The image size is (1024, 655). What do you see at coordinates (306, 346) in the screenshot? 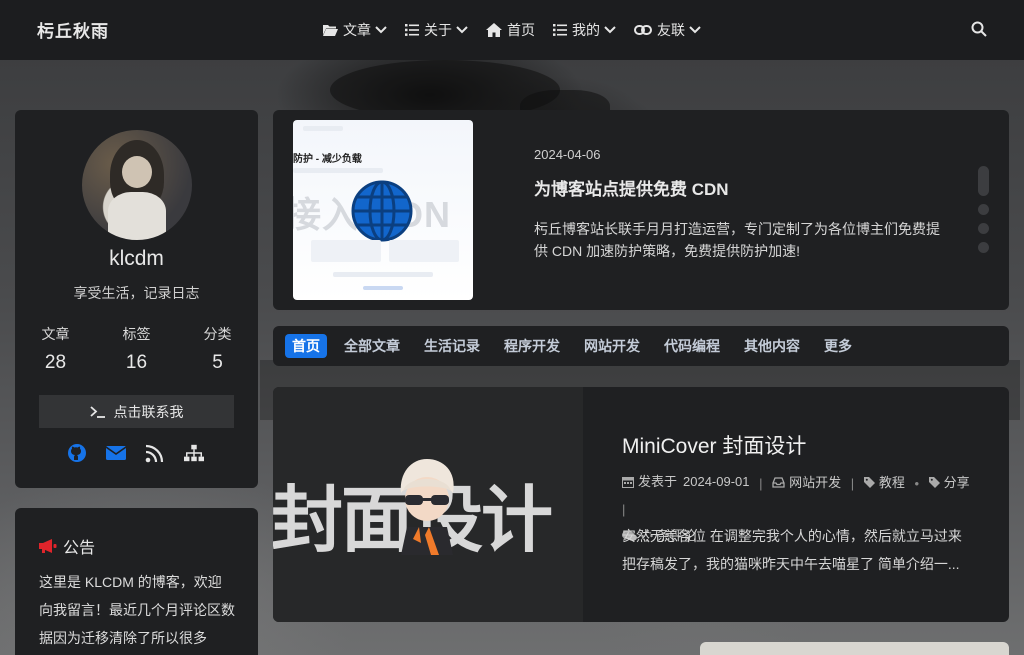
I see `tab-home: 首页` at bounding box center [306, 346].